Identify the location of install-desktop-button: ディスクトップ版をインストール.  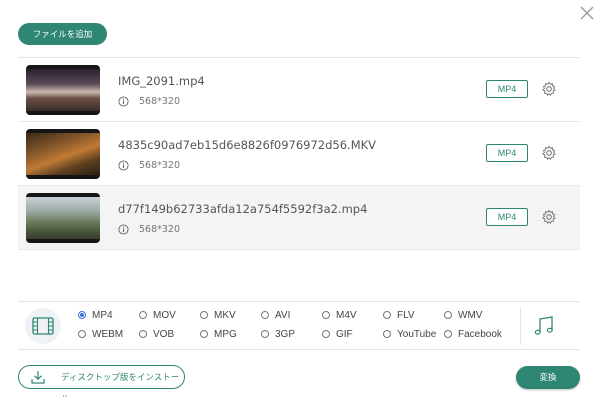
(101, 381).